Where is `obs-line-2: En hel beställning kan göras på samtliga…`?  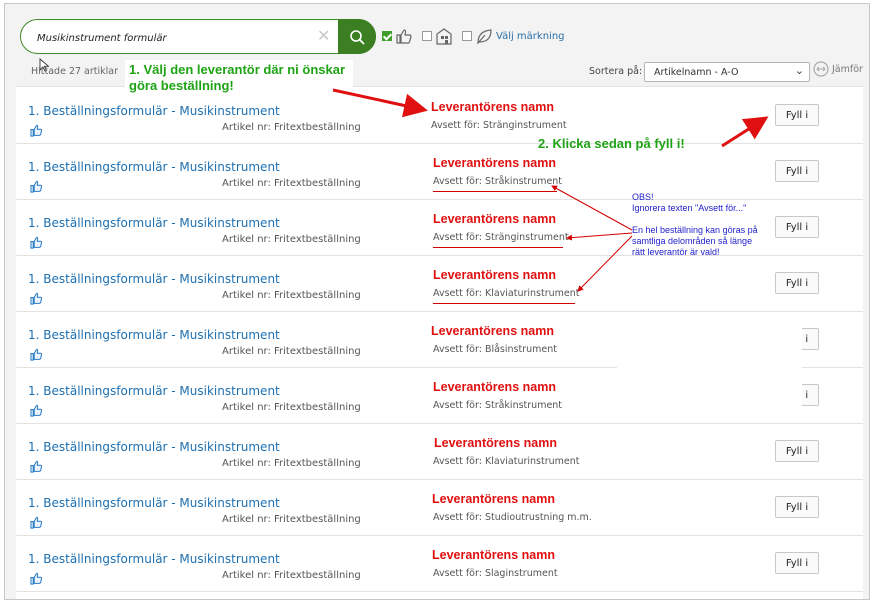 obs-line-2: En hel beställning kan göras på samtliga… is located at coordinates (695, 241).